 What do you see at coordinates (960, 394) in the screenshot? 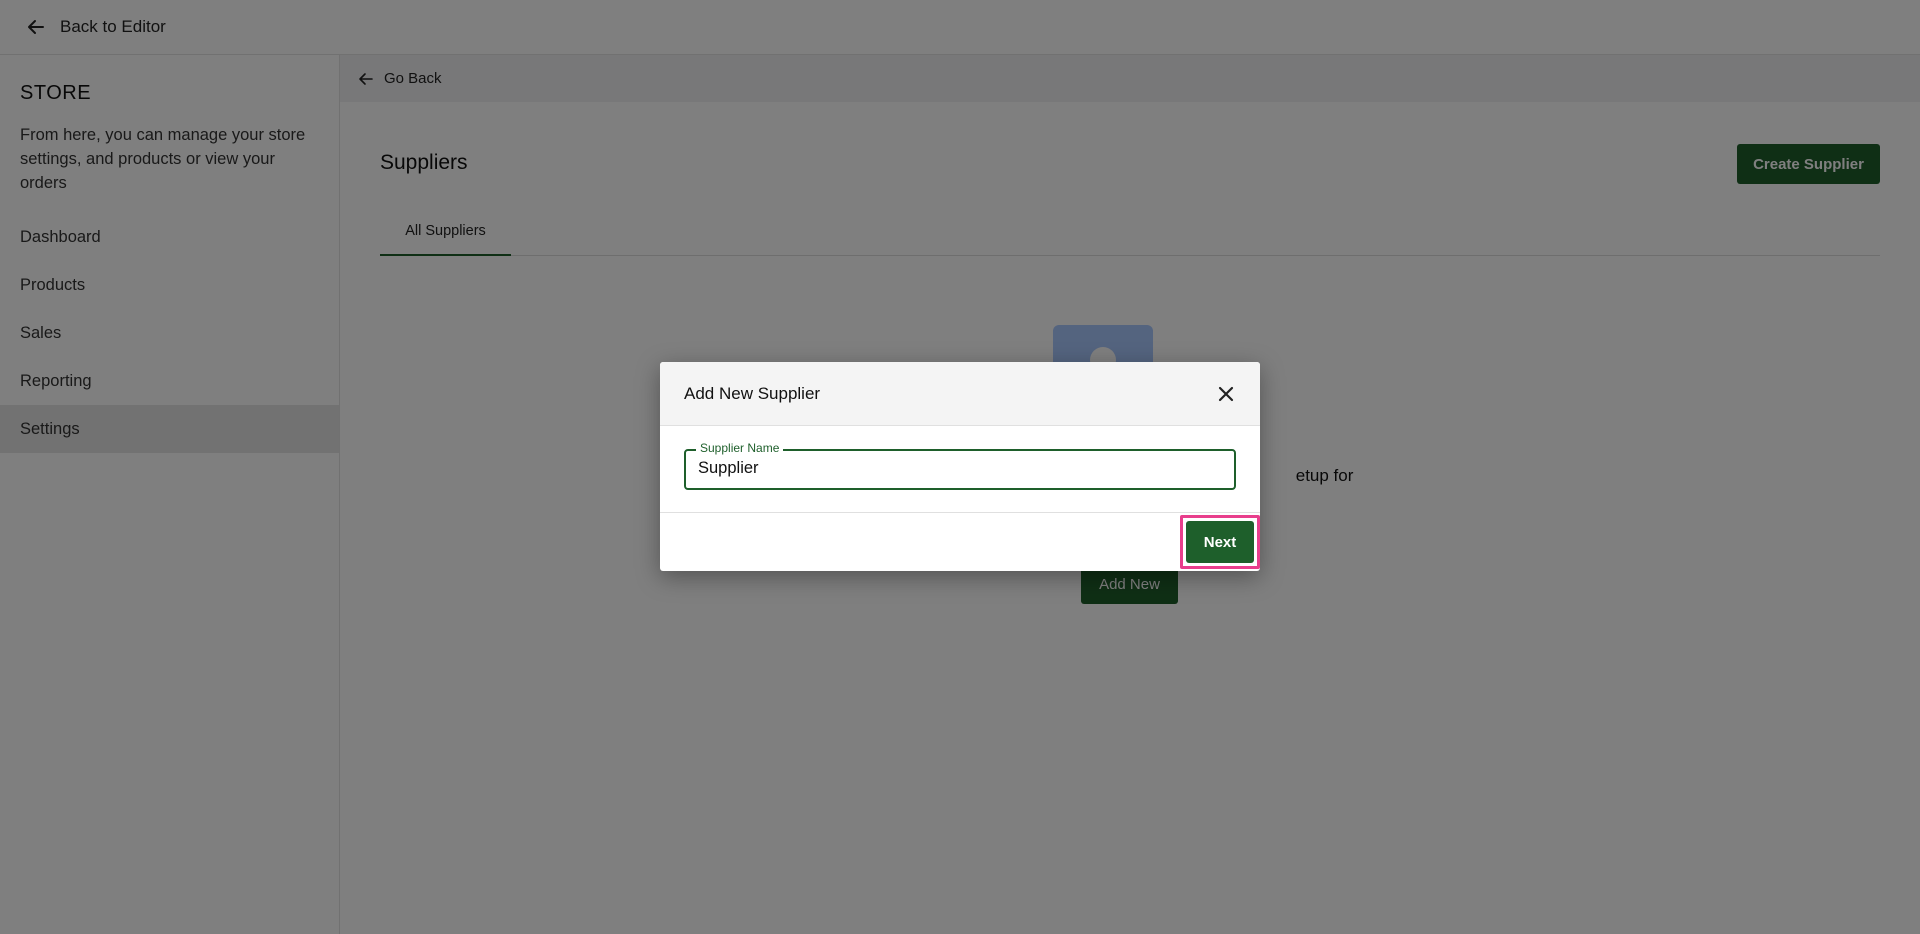
I see `modal-header: Add New Supplier` at bounding box center [960, 394].